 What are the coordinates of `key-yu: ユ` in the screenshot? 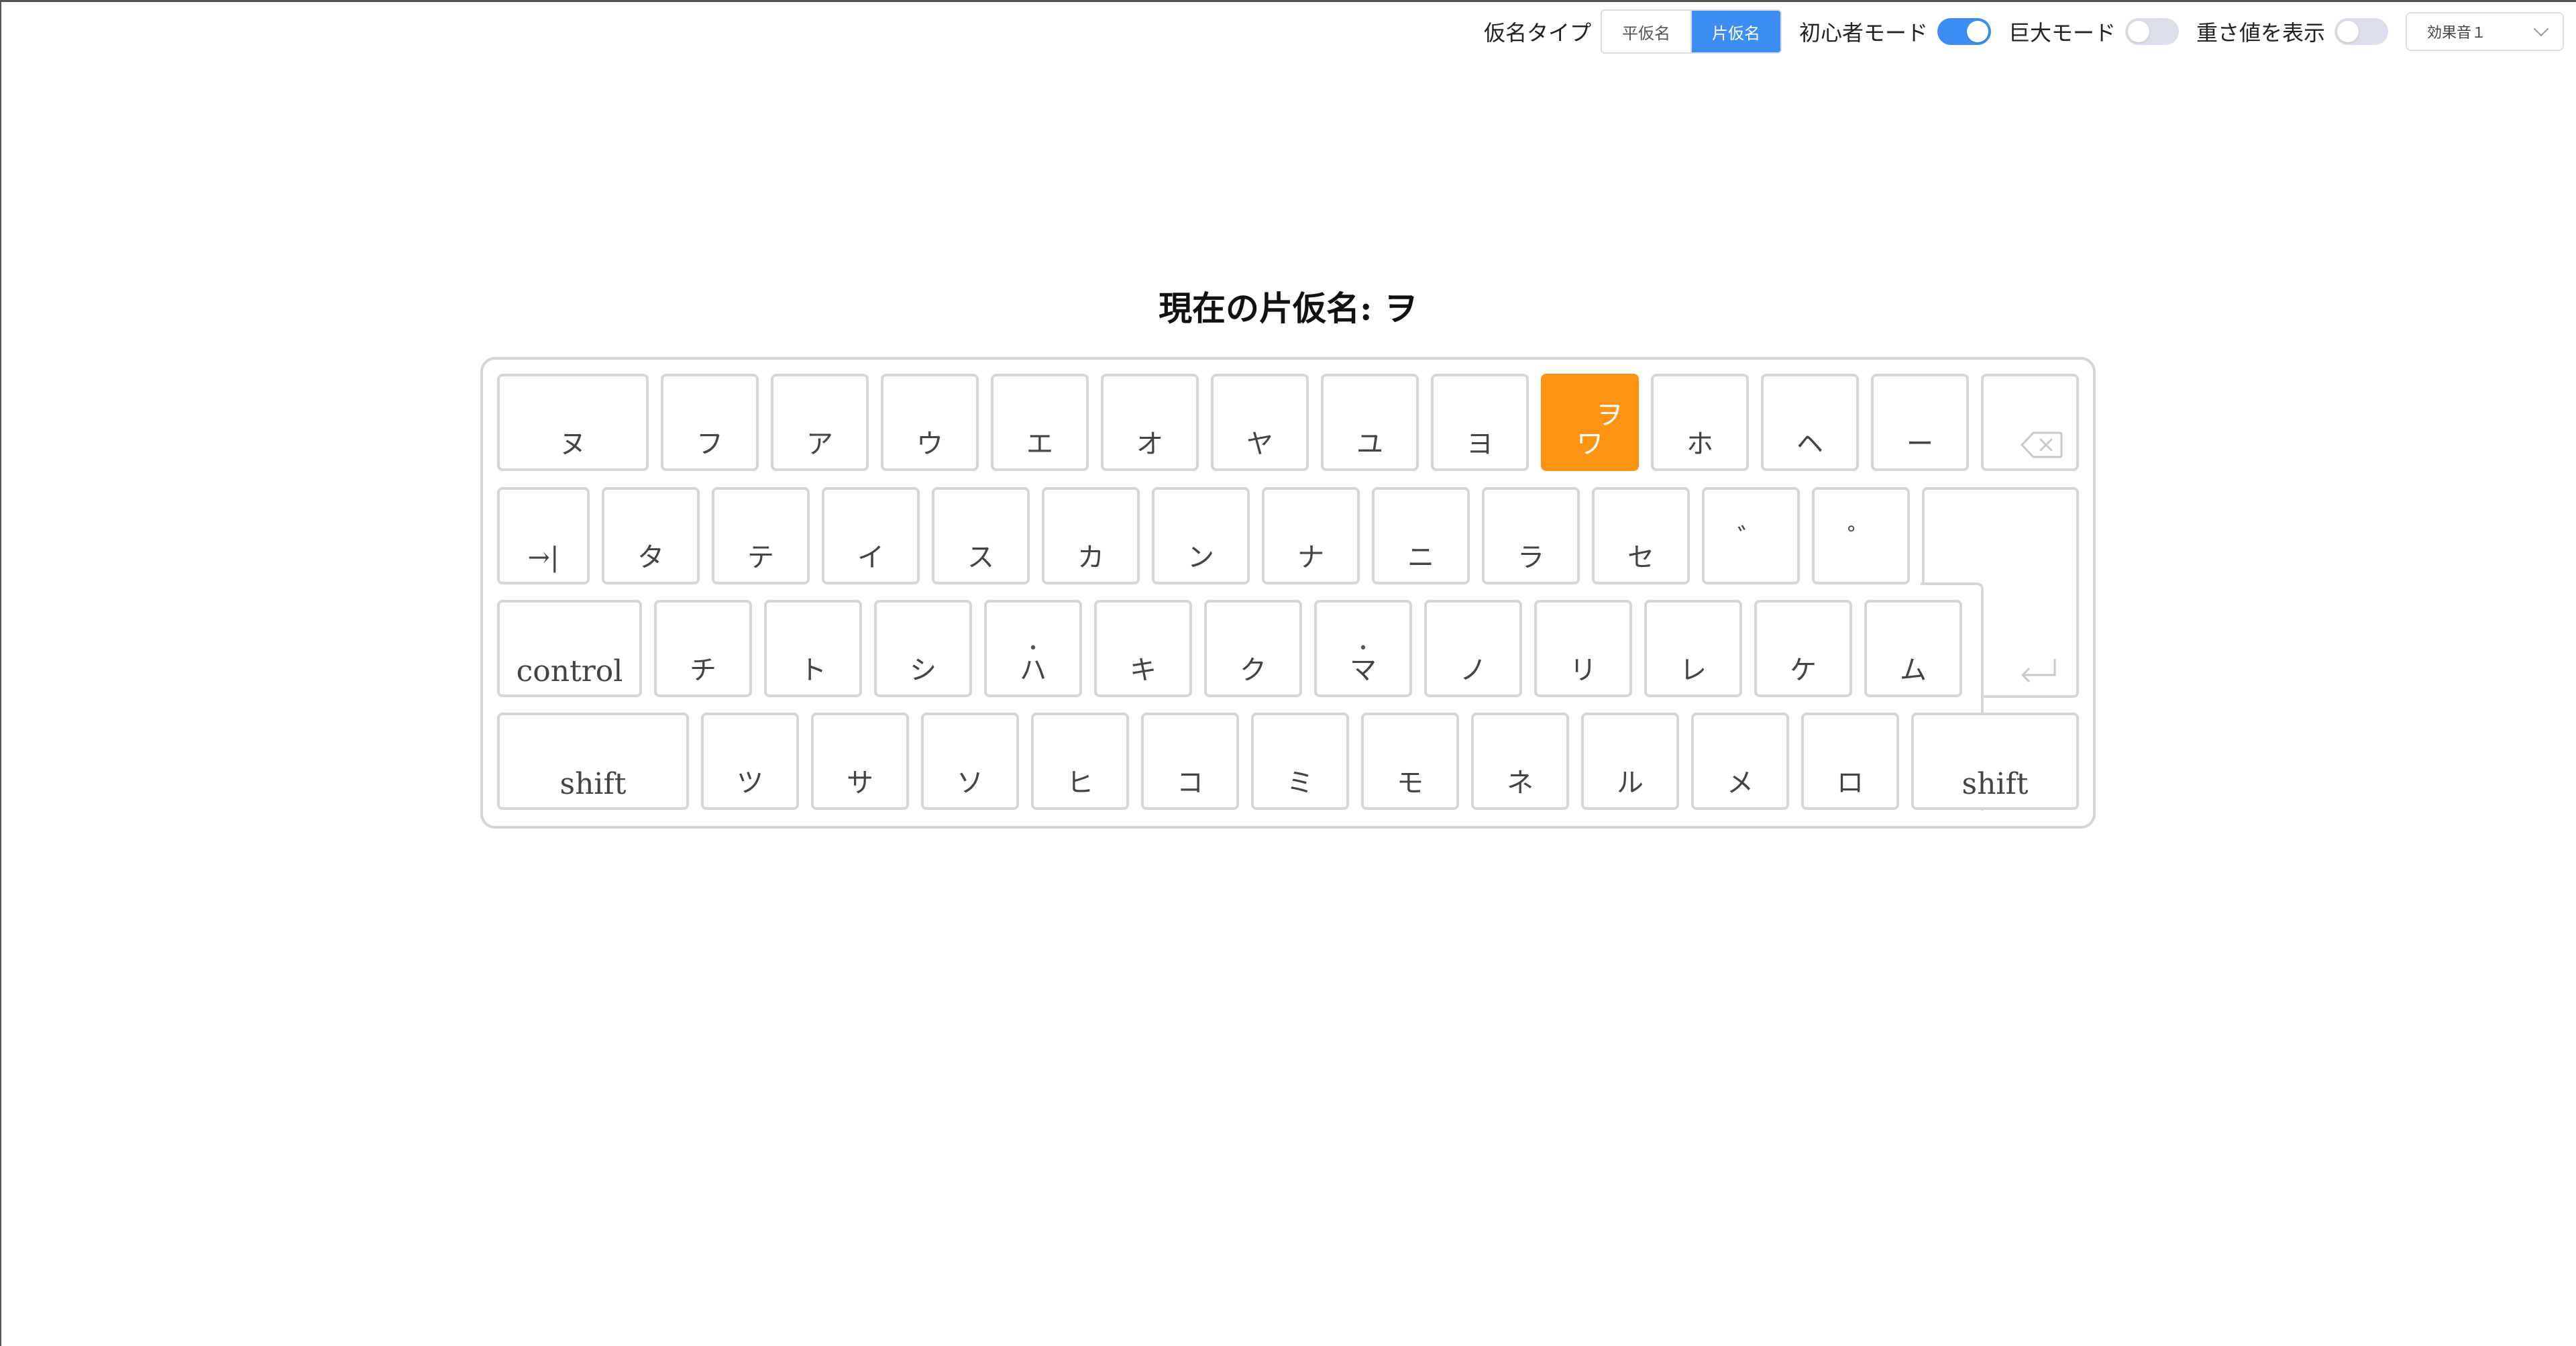 It's located at (1370, 423).